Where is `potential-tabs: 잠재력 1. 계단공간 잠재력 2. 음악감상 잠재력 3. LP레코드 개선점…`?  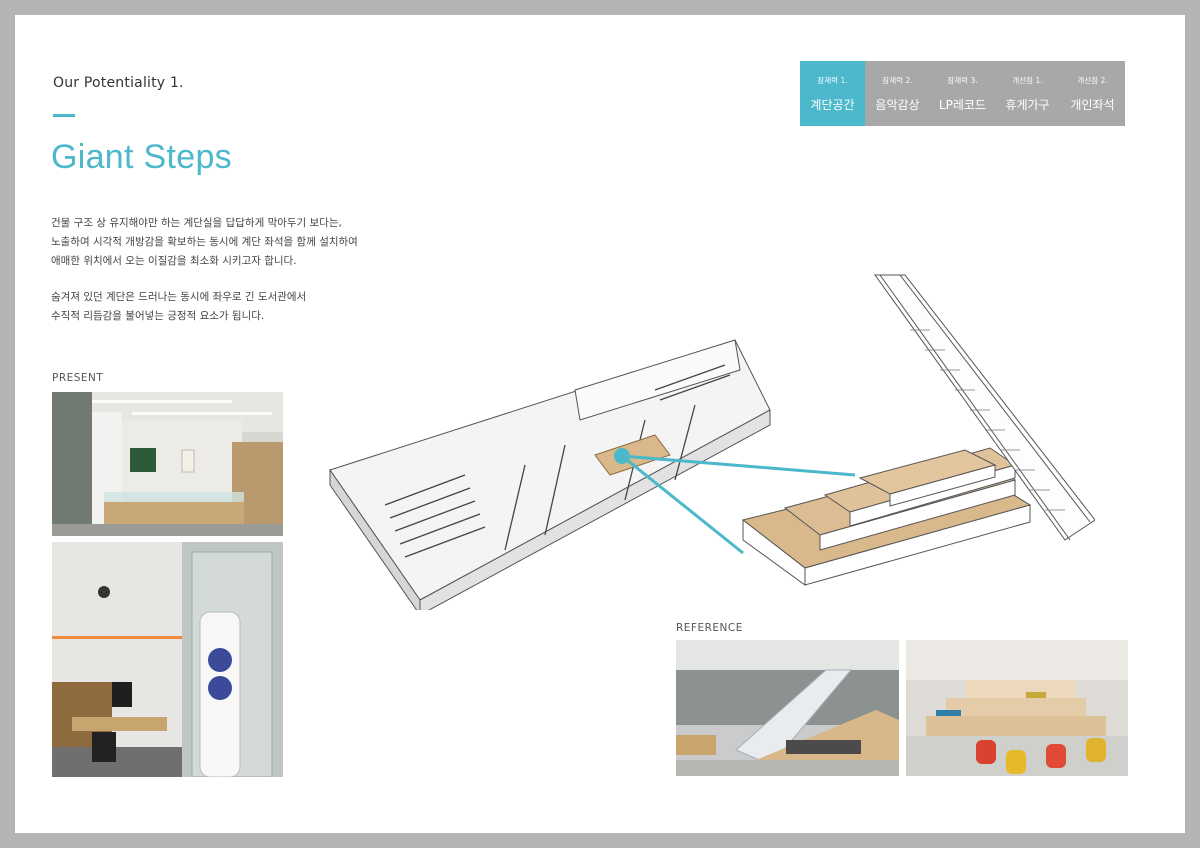 potential-tabs: 잠재력 1. 계단공간 잠재력 2. 음악감상 잠재력 3. LP레코드 개선점… is located at coordinates (962, 93).